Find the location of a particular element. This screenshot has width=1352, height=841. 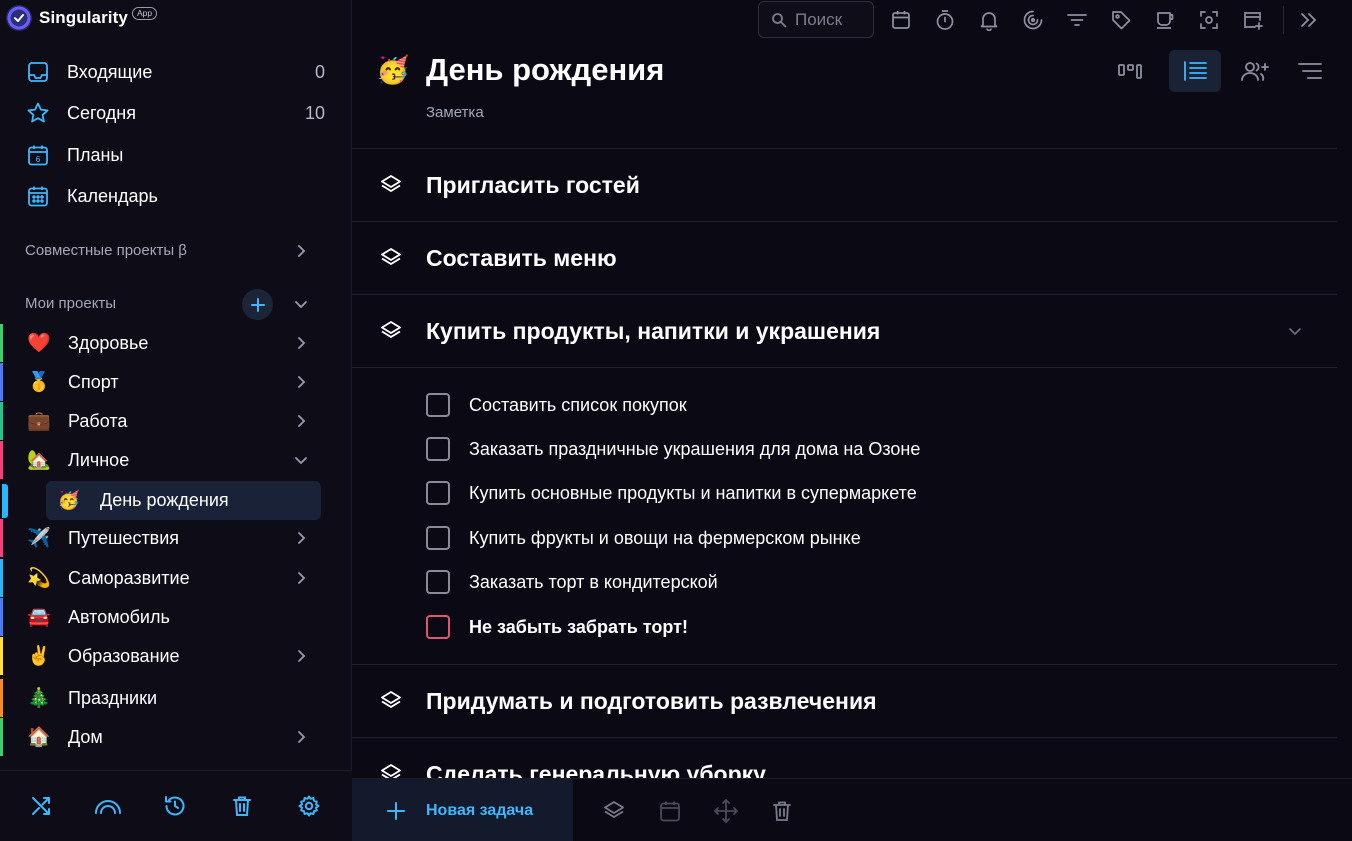

project-home: 🏠 Дом is located at coordinates (176, 737).